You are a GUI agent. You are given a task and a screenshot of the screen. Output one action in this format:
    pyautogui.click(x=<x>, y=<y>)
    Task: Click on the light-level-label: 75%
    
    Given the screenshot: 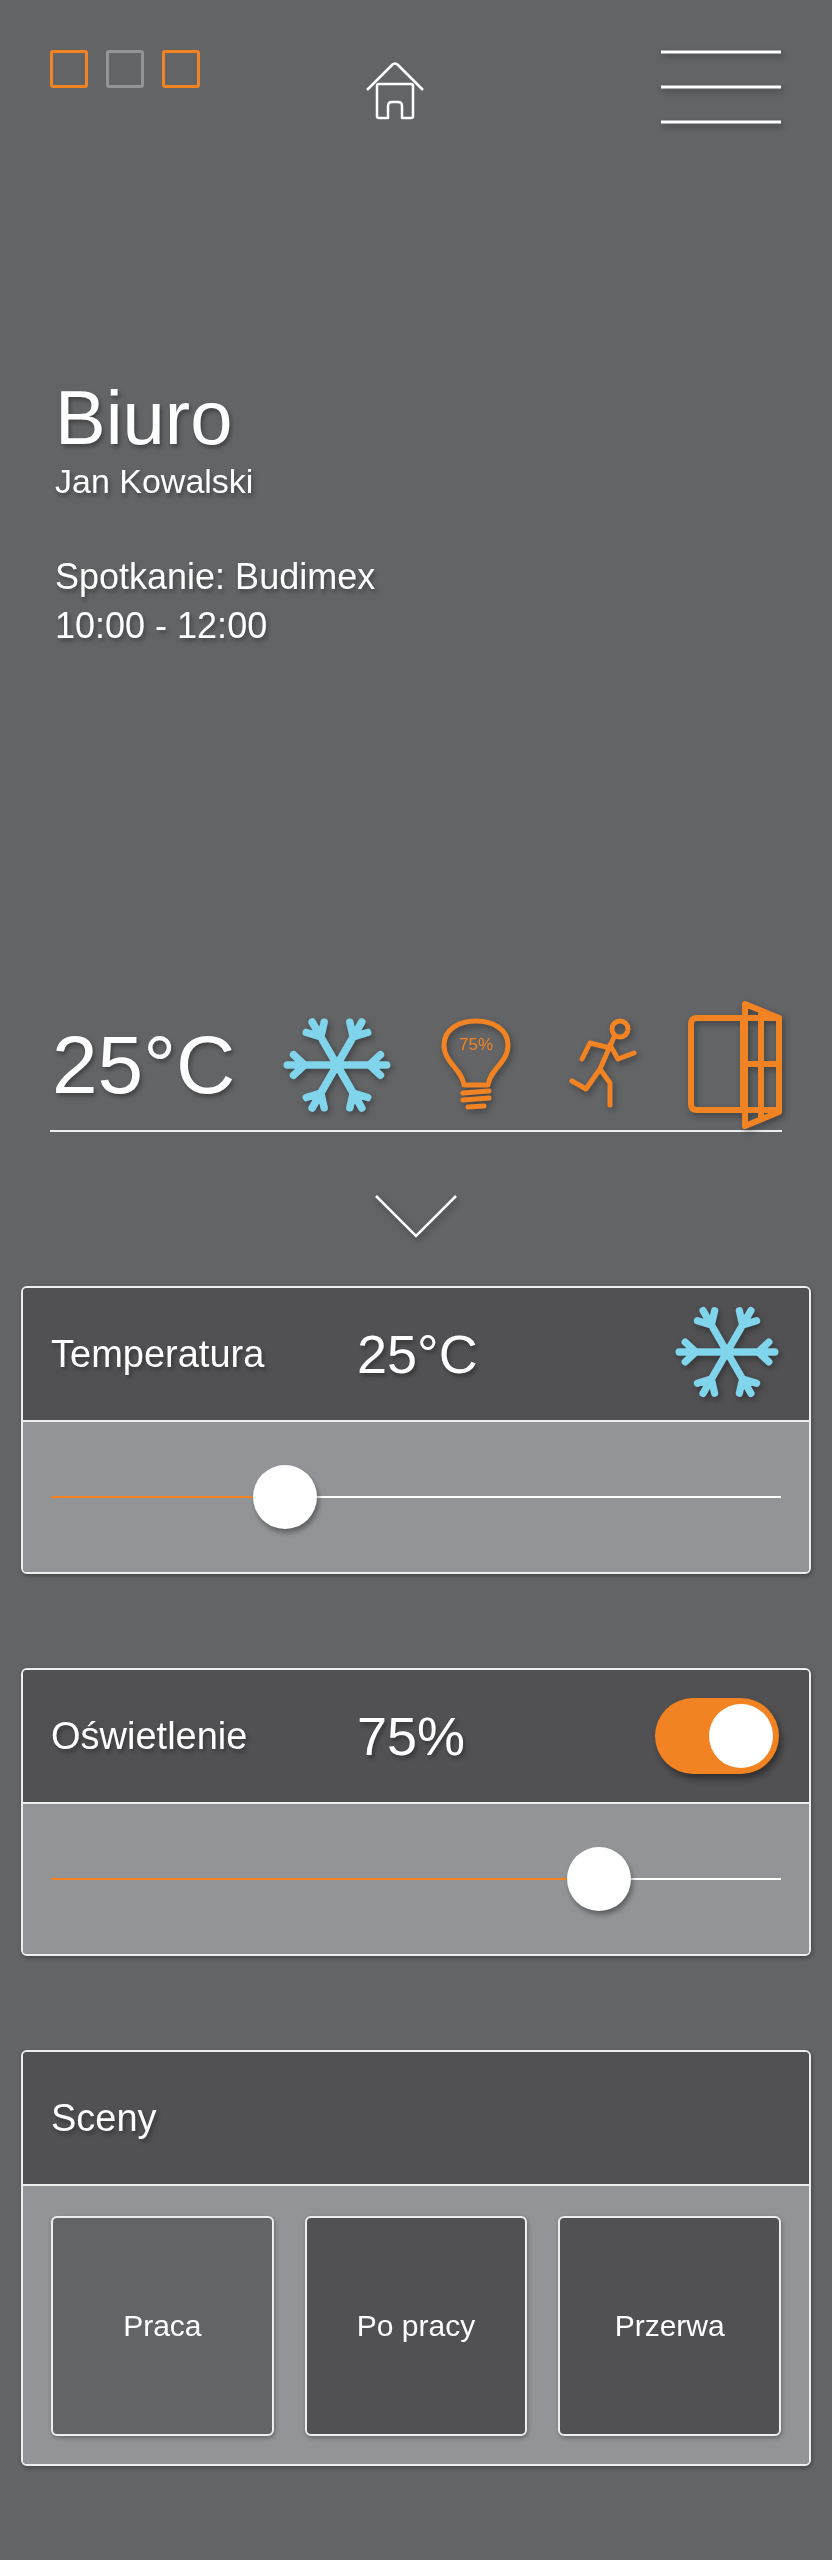 What is the action you would take?
    pyautogui.click(x=476, y=1045)
    